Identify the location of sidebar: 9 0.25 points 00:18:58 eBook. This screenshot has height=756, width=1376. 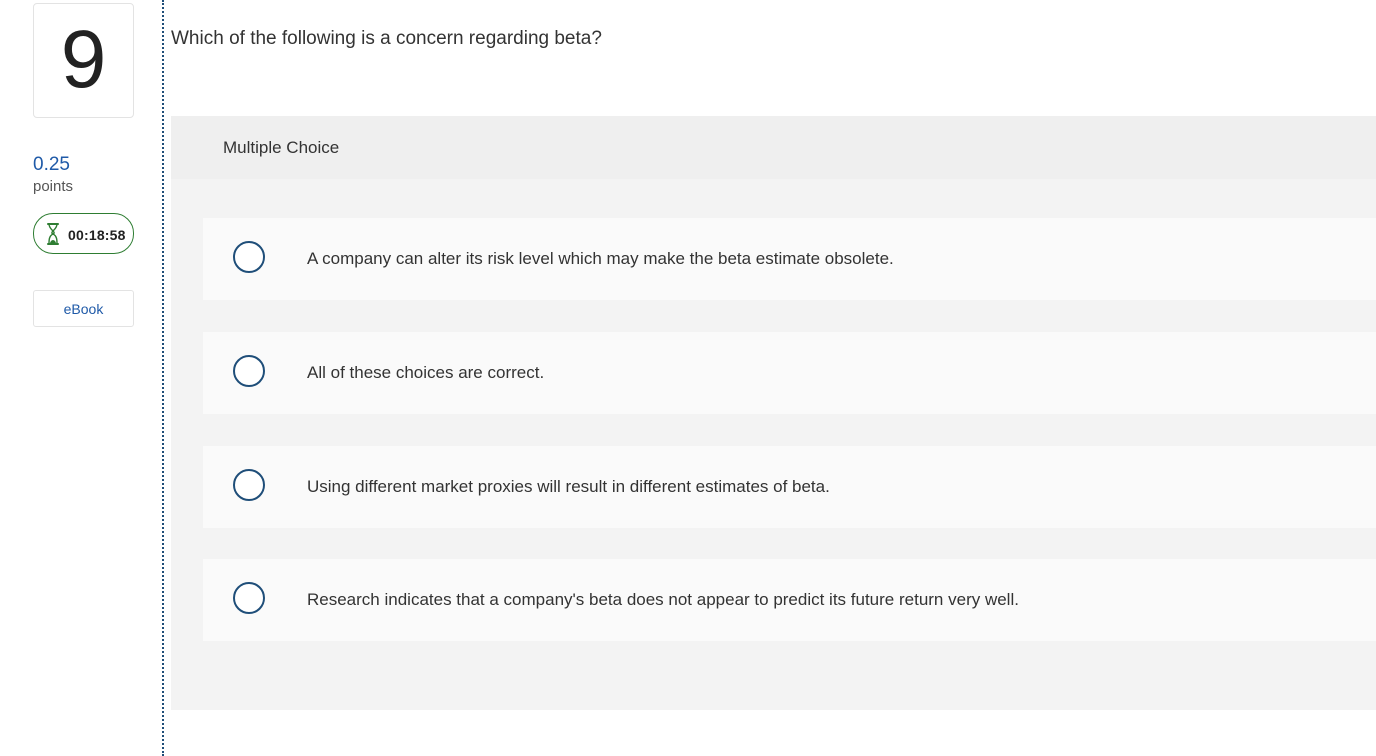
(81, 378).